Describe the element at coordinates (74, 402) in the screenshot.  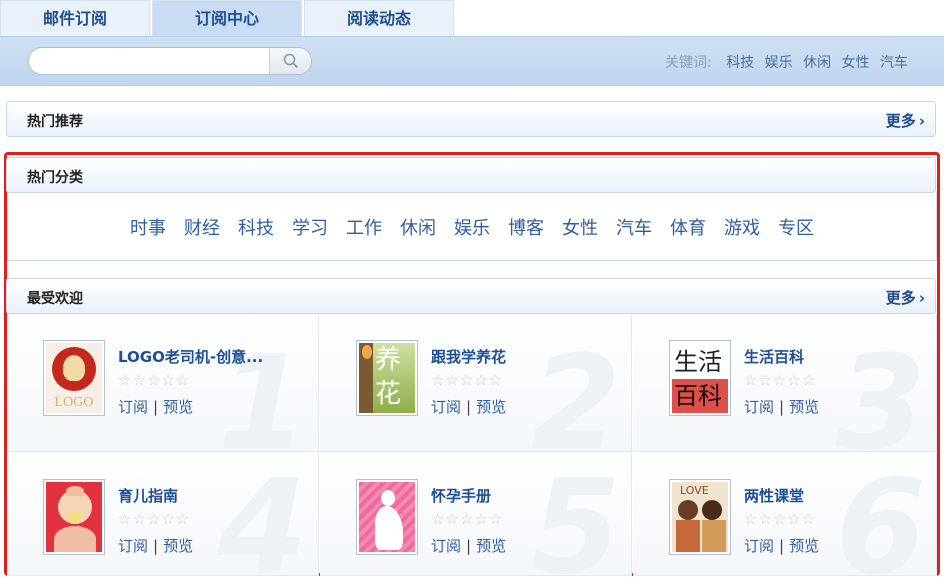
I see `logo-text: LOGO` at that location.